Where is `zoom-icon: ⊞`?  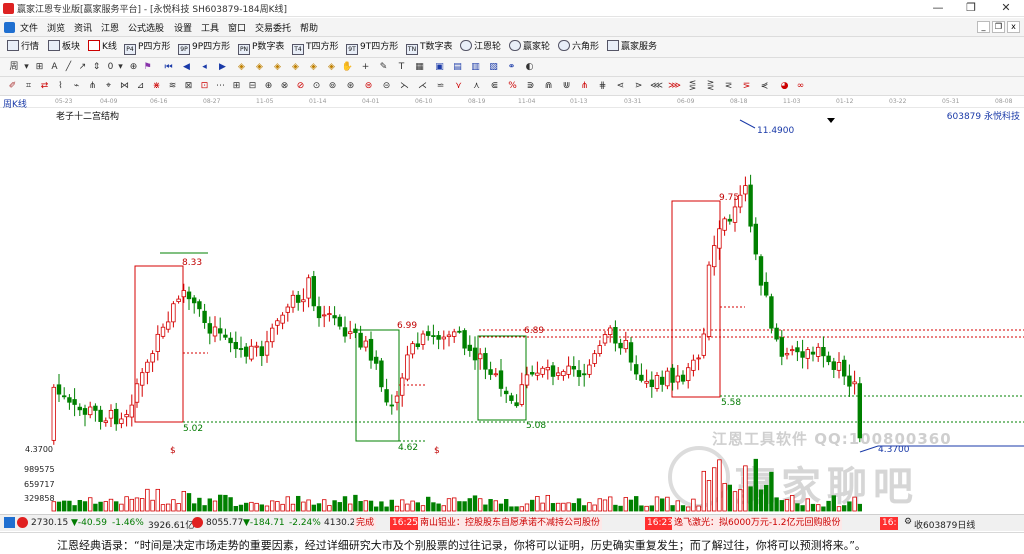 zoom-icon: ⊞ is located at coordinates (39, 67).